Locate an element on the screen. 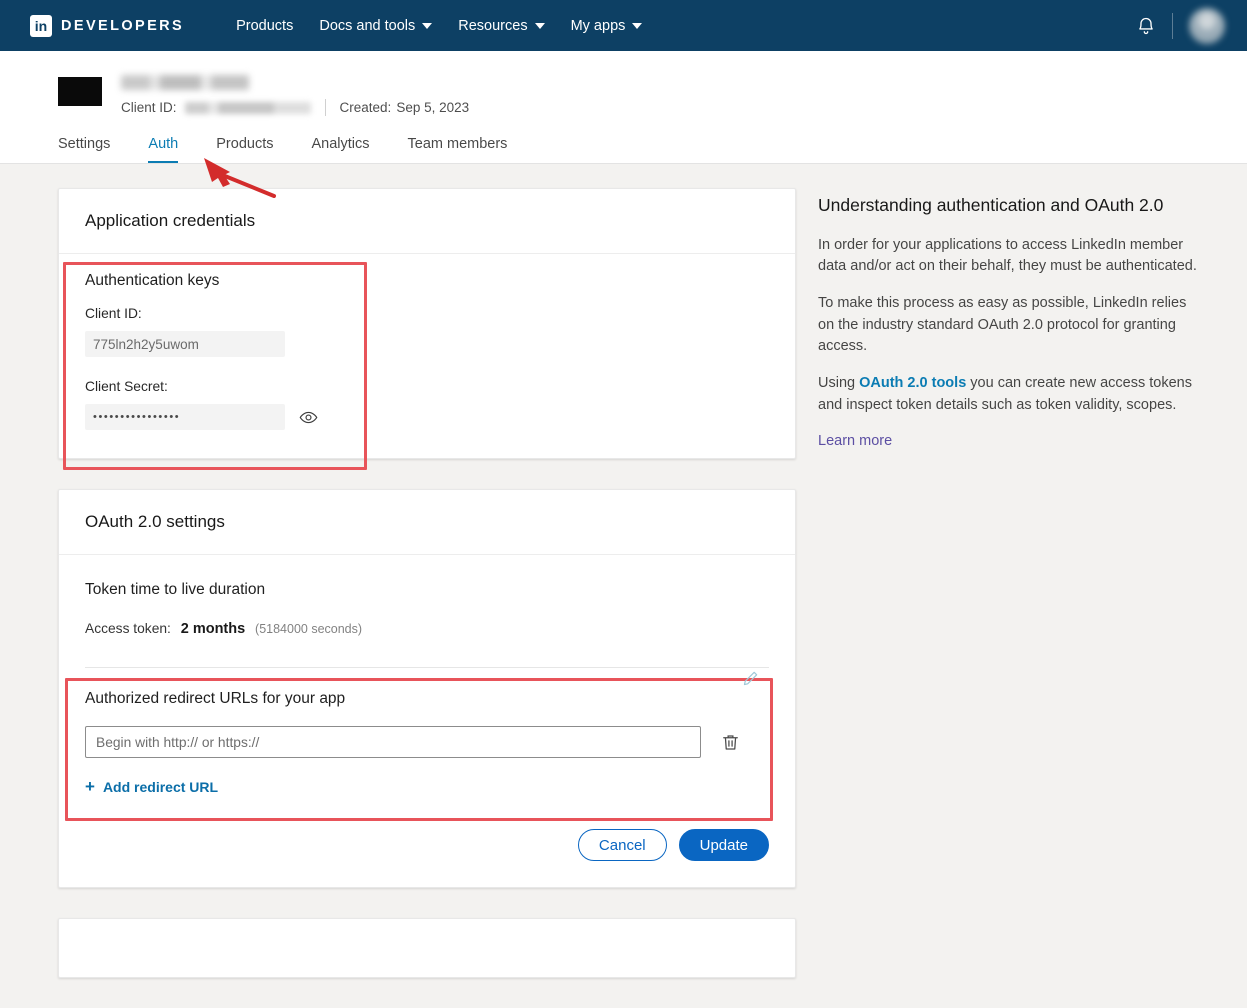  tab-label: Settings is located at coordinates (84, 144).